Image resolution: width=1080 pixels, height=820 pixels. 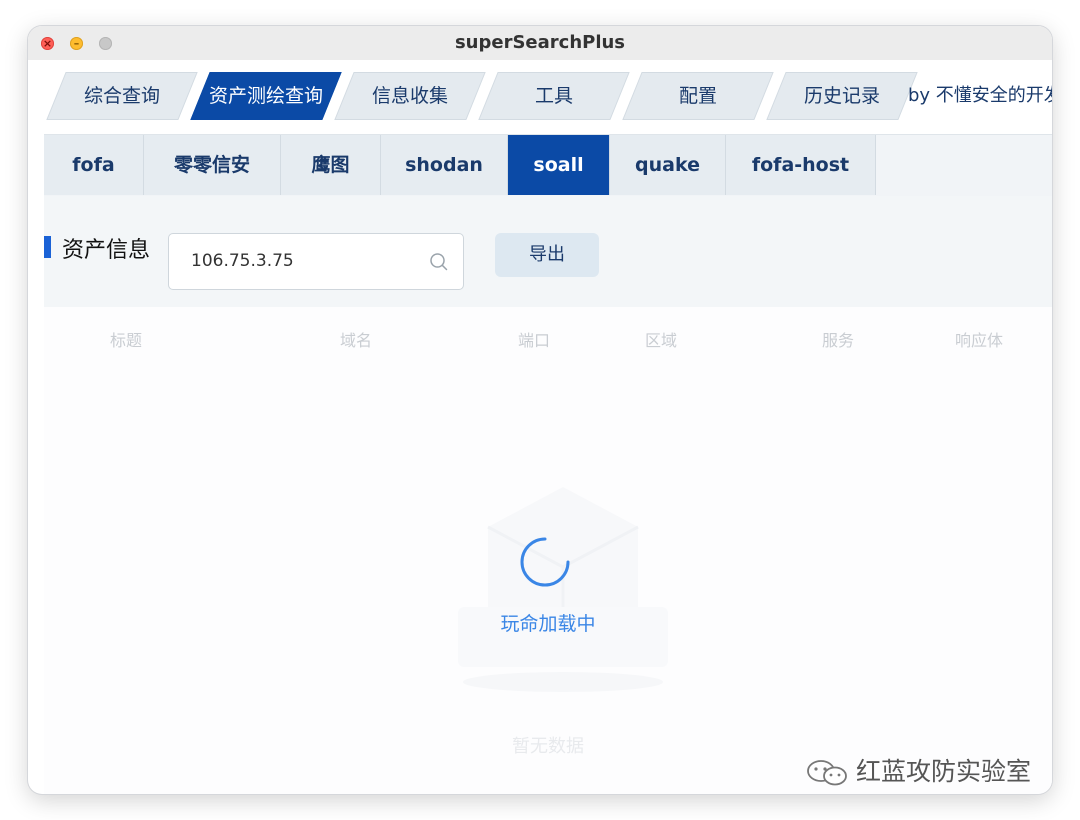 I want to click on search-value: 106.75.3.75, so click(x=242, y=261).